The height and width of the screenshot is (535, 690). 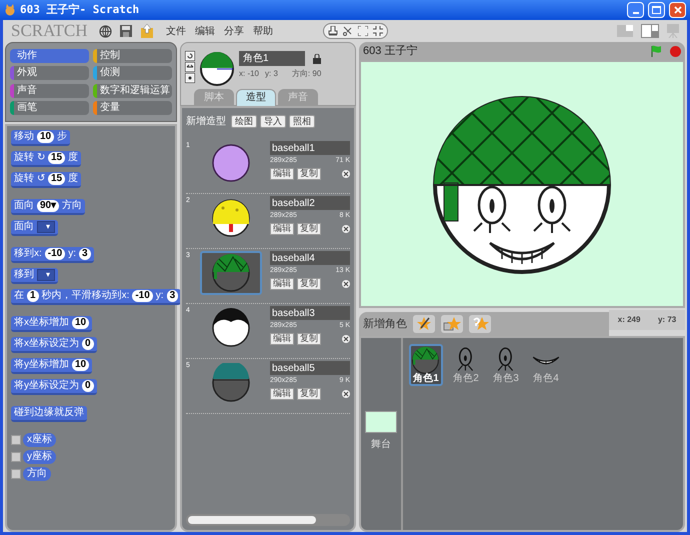 I want to click on globe-icon, so click(x=105, y=31).